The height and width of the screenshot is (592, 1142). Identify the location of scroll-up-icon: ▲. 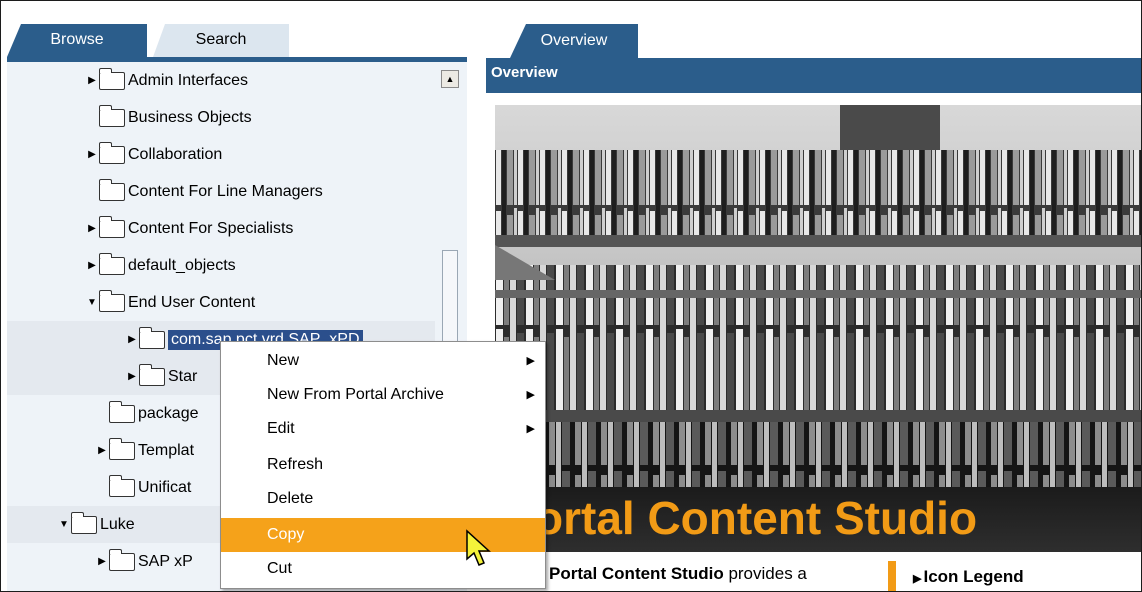
(450, 79).